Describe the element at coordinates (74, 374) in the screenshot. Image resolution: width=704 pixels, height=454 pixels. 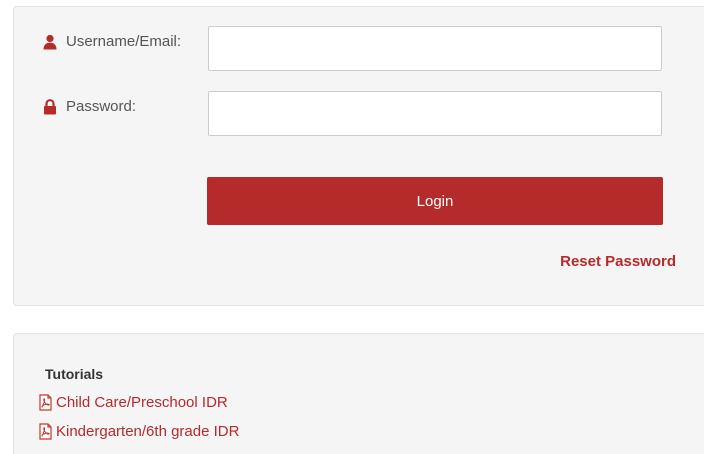
I see `tutorials-heading: Tutorials` at that location.